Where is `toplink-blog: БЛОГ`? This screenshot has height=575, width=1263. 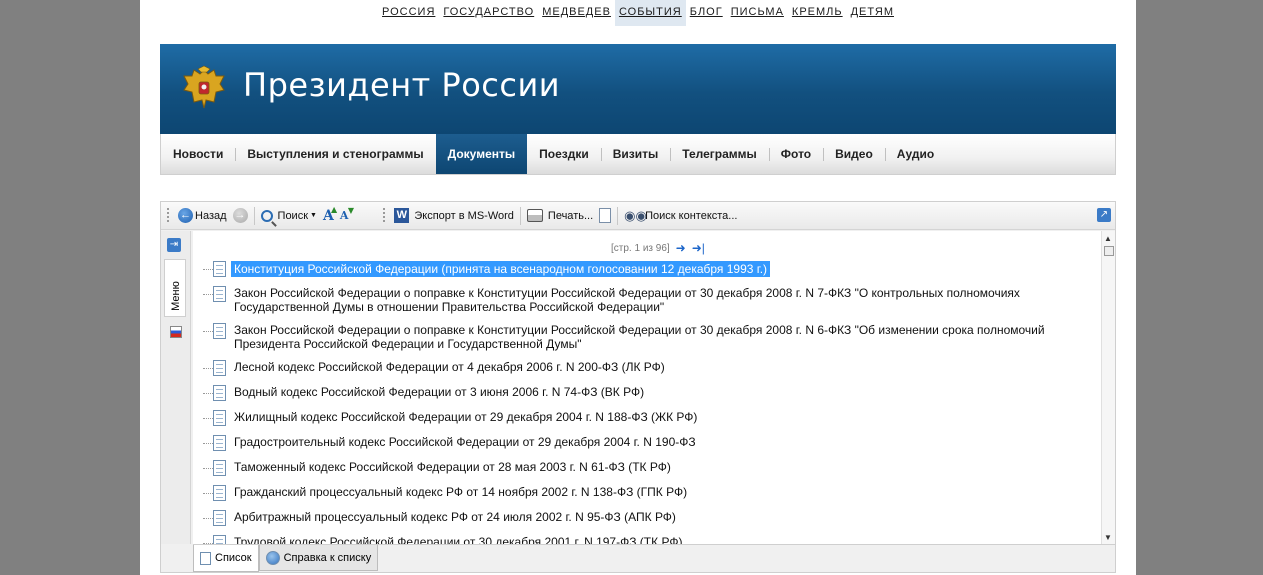 toplink-blog: БЛОГ is located at coordinates (706, 13).